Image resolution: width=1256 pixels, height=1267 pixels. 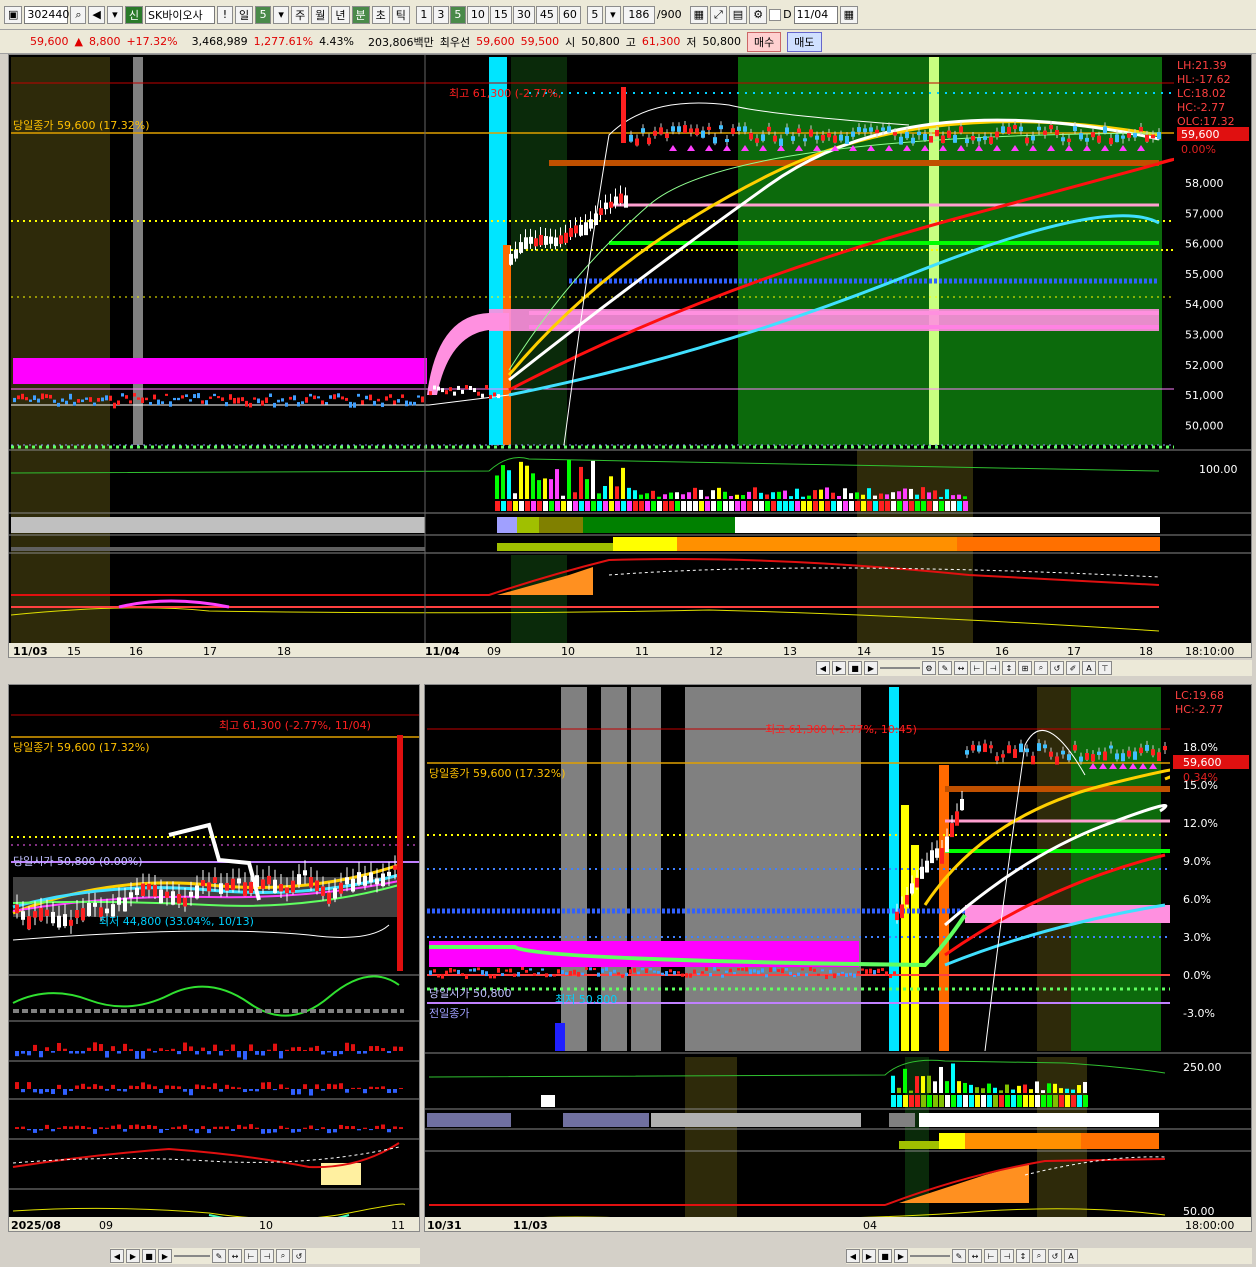 What do you see at coordinates (585, 619) in the screenshot?
I see `oscillator-line` at bounding box center [585, 619].